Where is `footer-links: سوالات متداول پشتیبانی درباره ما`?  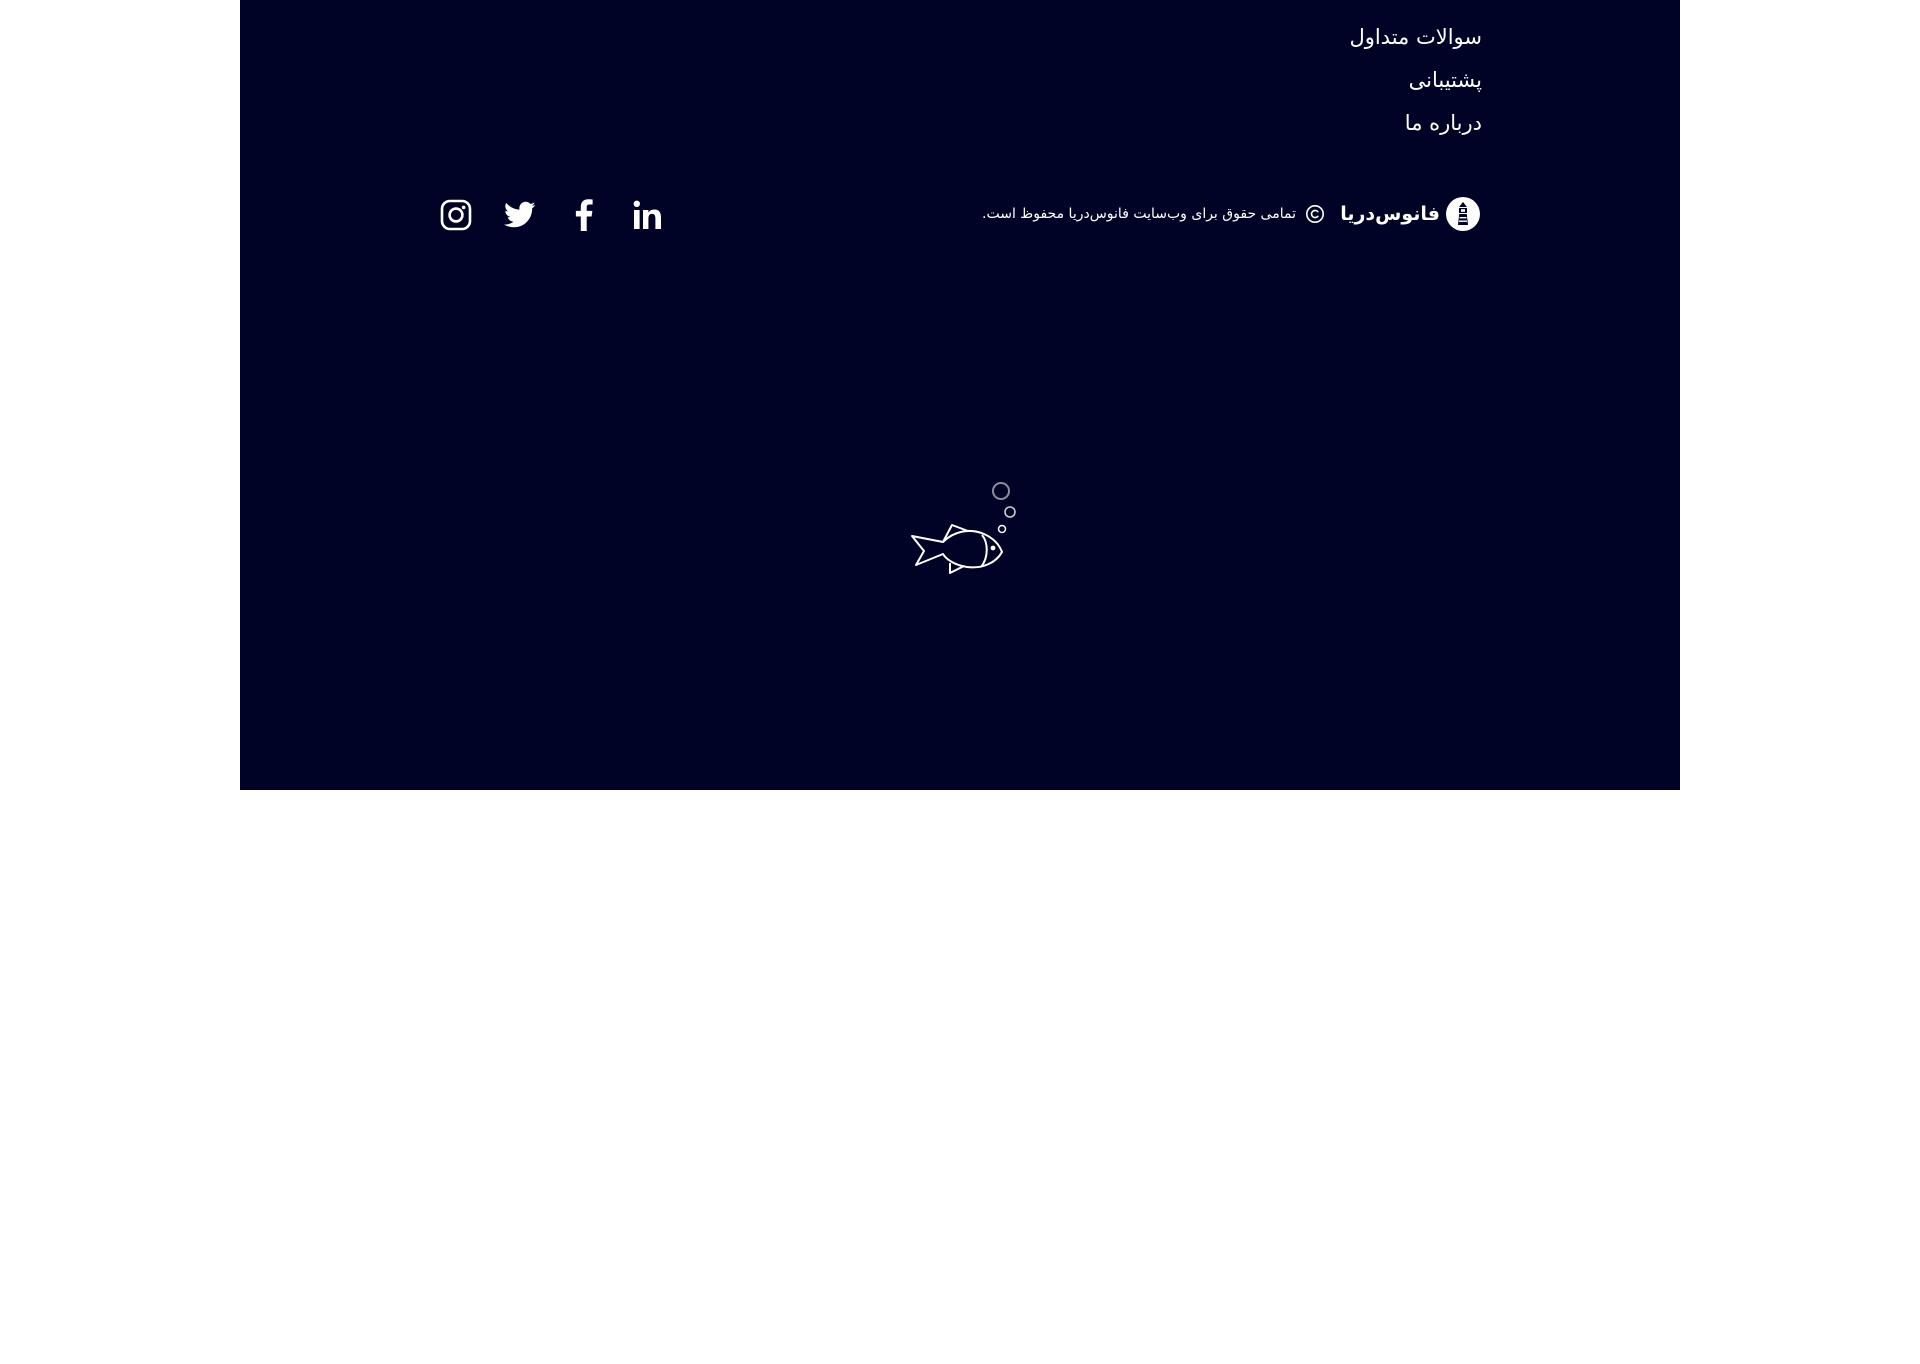 footer-links: سوالات متداول پشتیبانی درباره ما is located at coordinates (1415, 72).